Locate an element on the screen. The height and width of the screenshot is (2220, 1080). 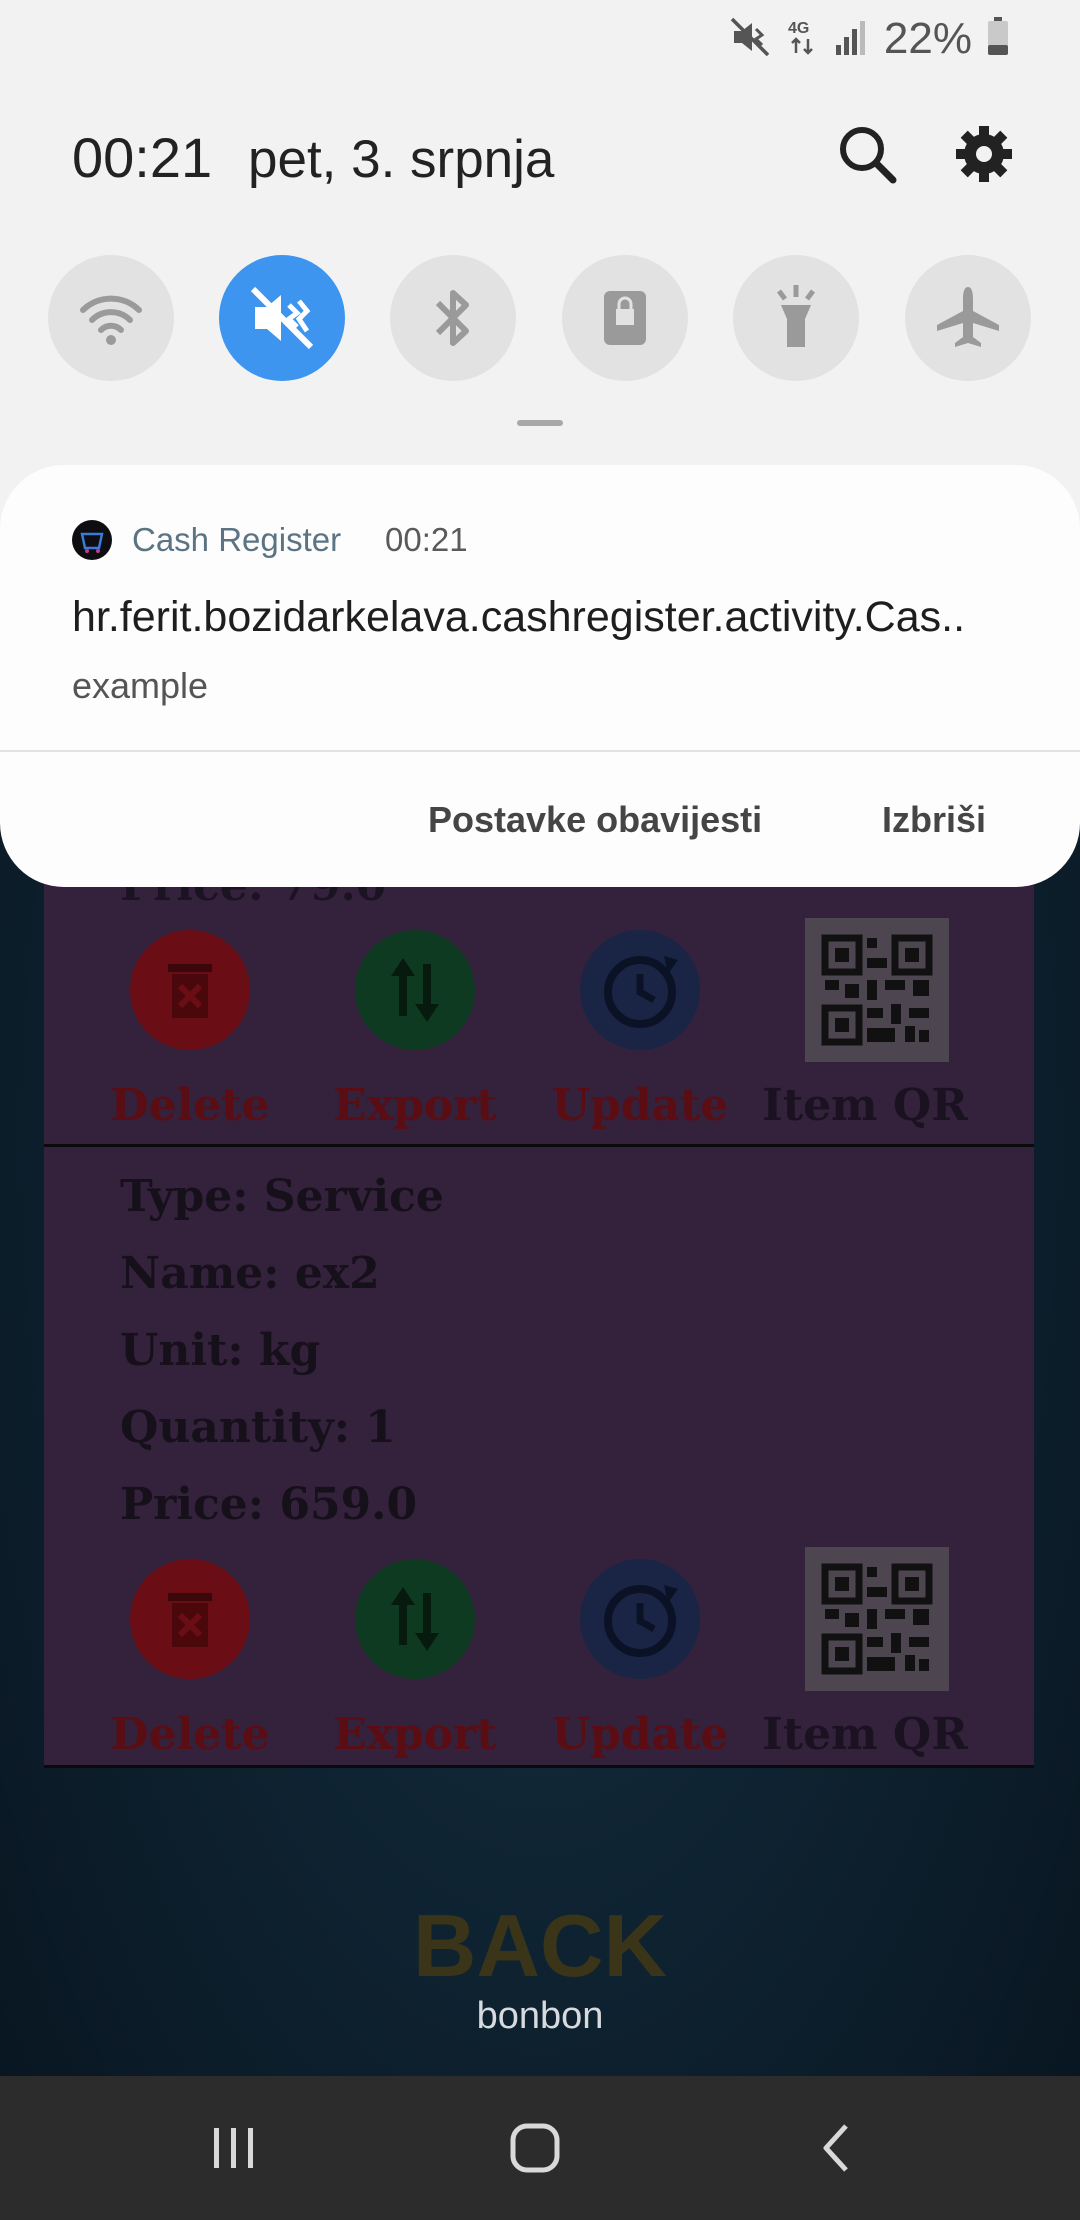
back-button: BACK is located at coordinates (540, 1946).